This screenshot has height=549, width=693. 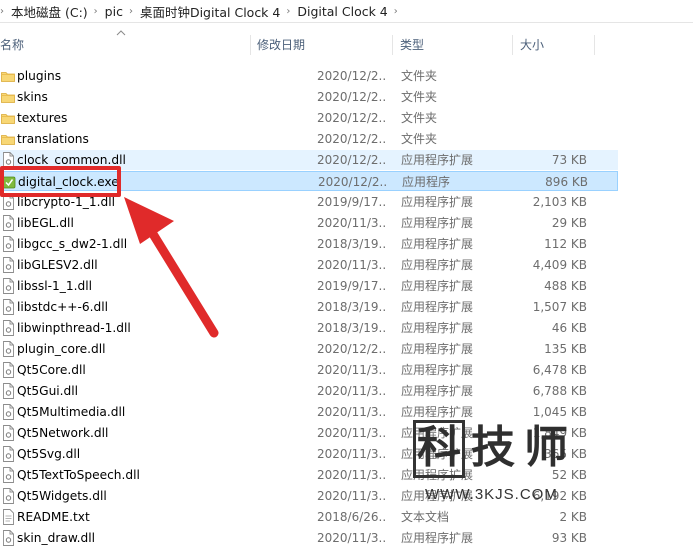 What do you see at coordinates (559, 391) in the screenshot?
I see `file-size: 6,788 KB` at bounding box center [559, 391].